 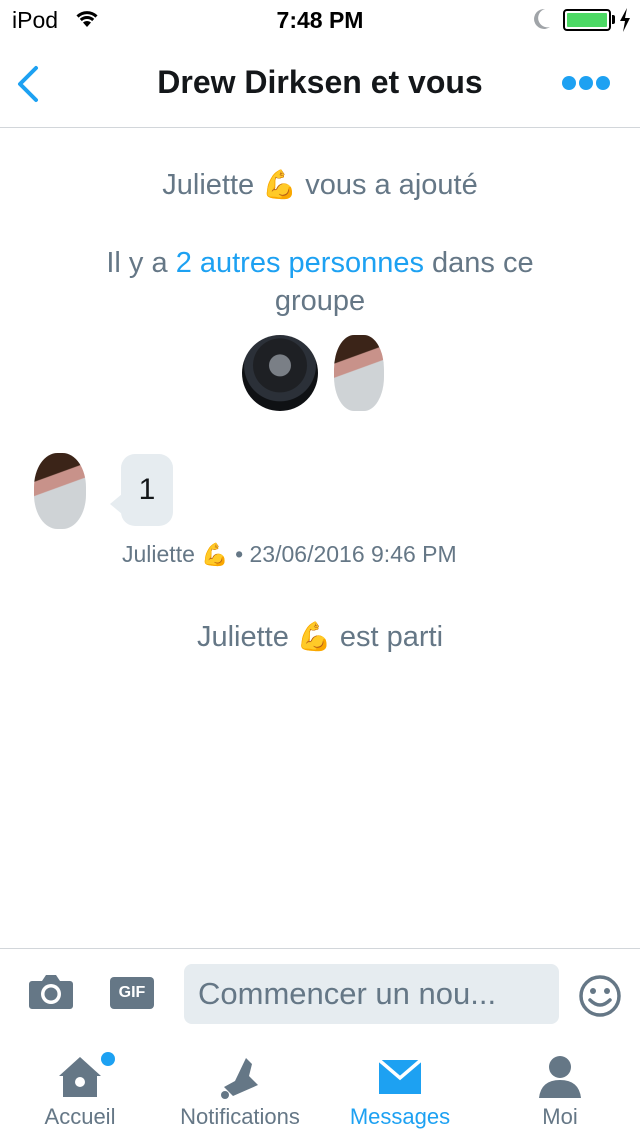 What do you see at coordinates (208, 185) in the screenshot?
I see `added-by-name: Juliette` at bounding box center [208, 185].